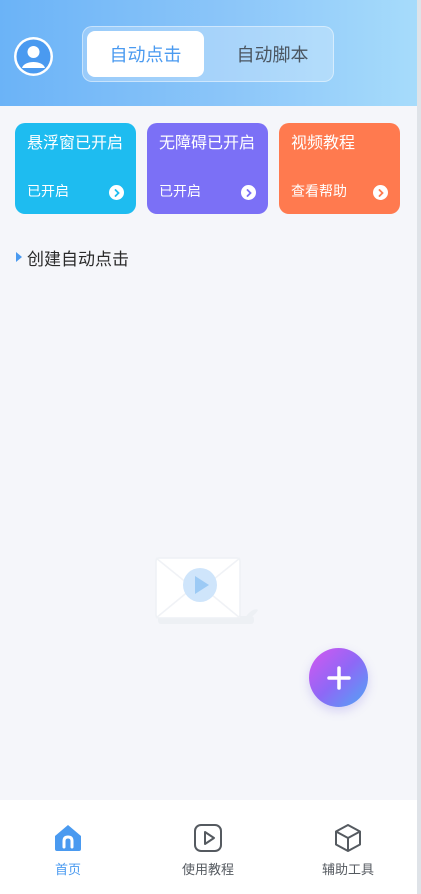 The height and width of the screenshot is (894, 421). Describe the element at coordinates (68, 838) in the screenshot. I see `home-icon` at that location.